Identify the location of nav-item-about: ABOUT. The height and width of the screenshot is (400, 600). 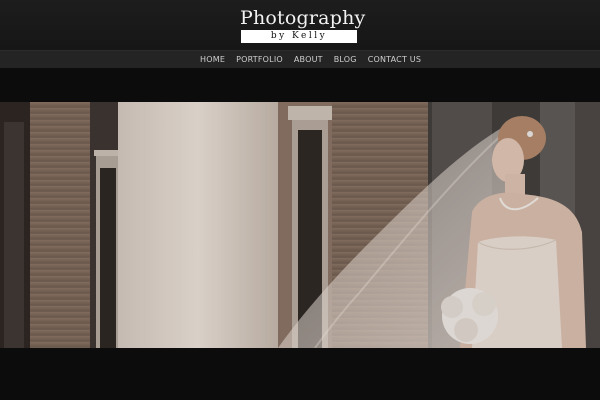
(308, 59).